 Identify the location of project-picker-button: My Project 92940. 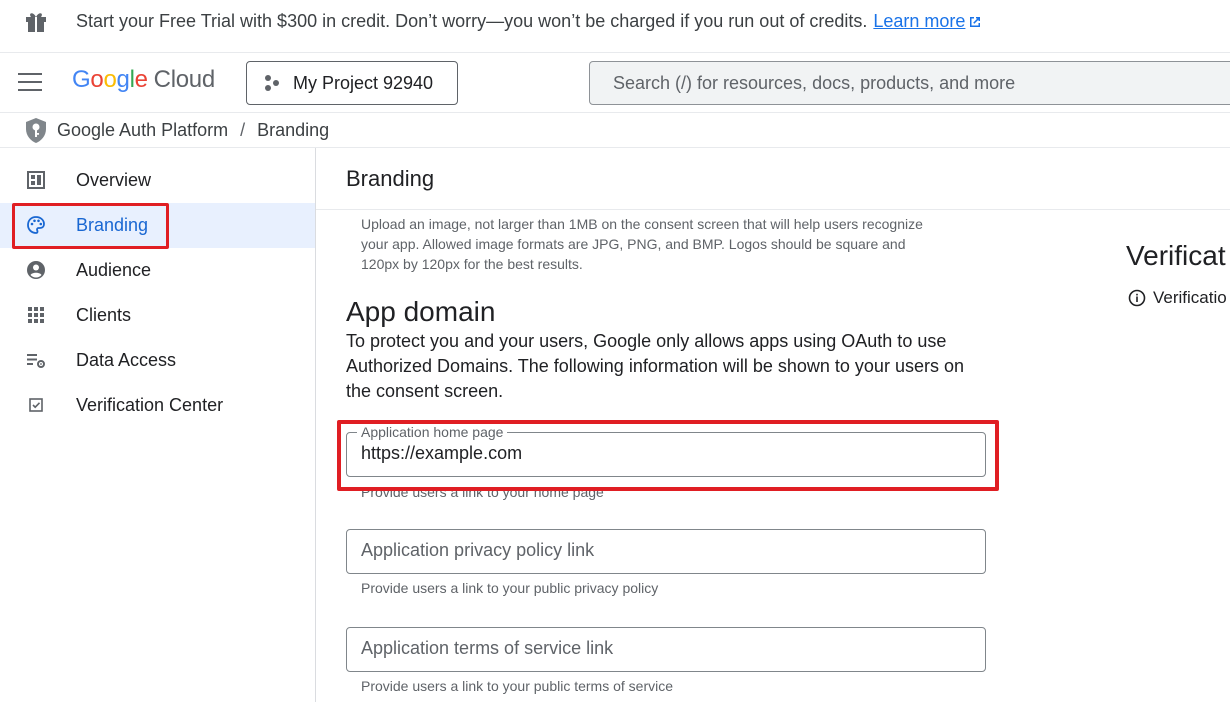
(352, 83).